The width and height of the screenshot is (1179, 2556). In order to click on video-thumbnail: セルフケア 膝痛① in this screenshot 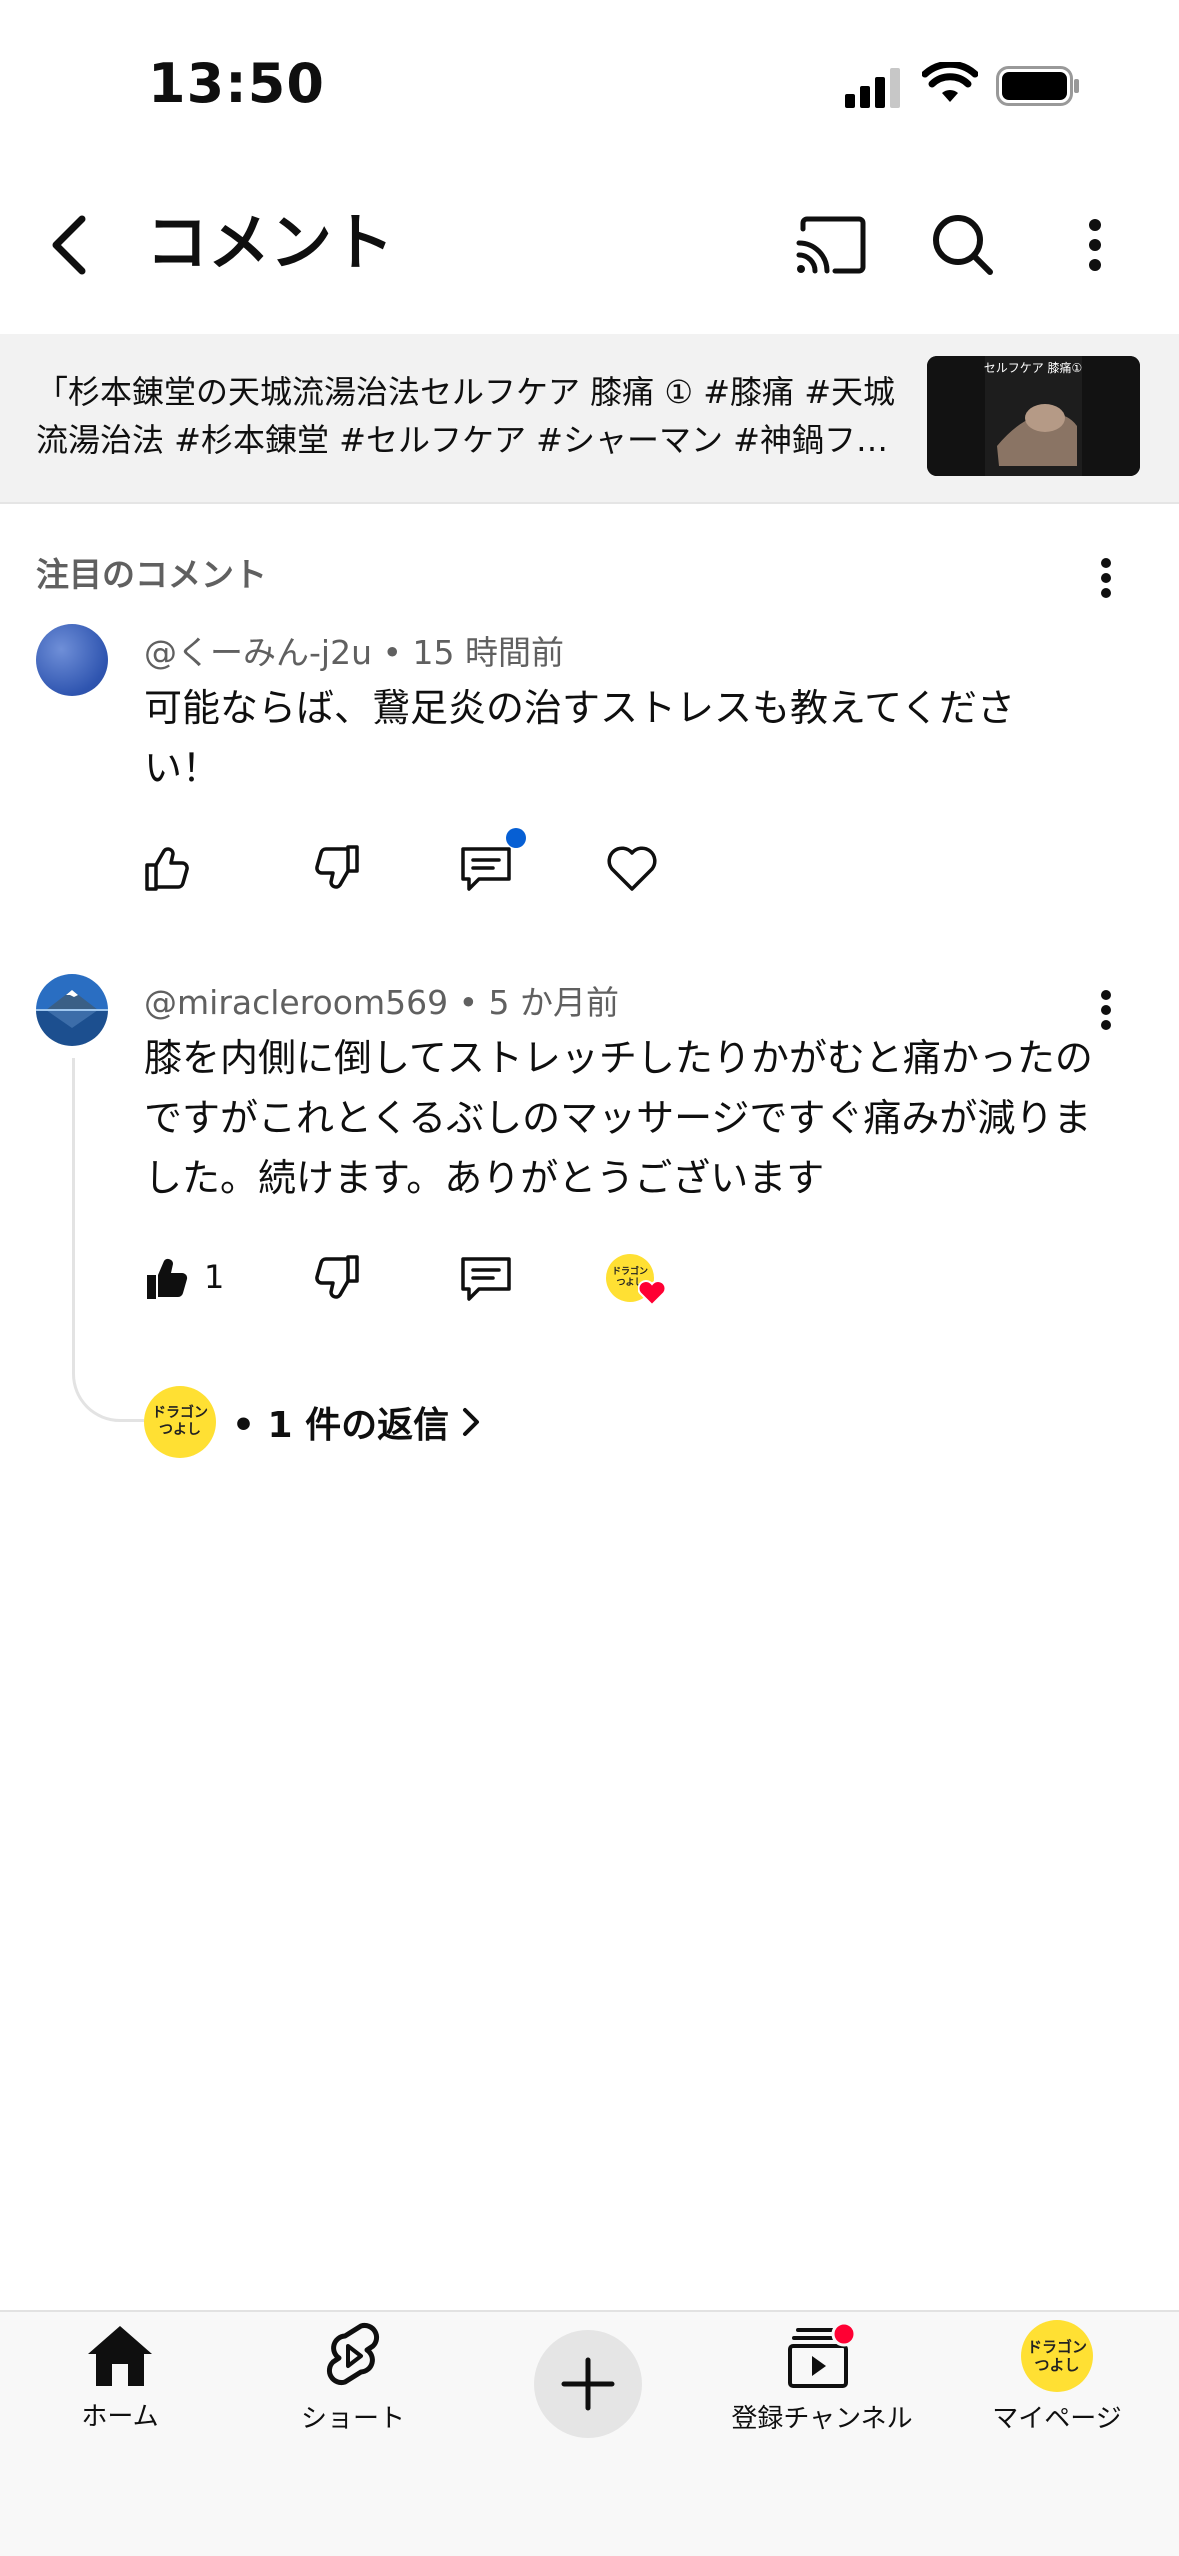, I will do `click(1033, 416)`.